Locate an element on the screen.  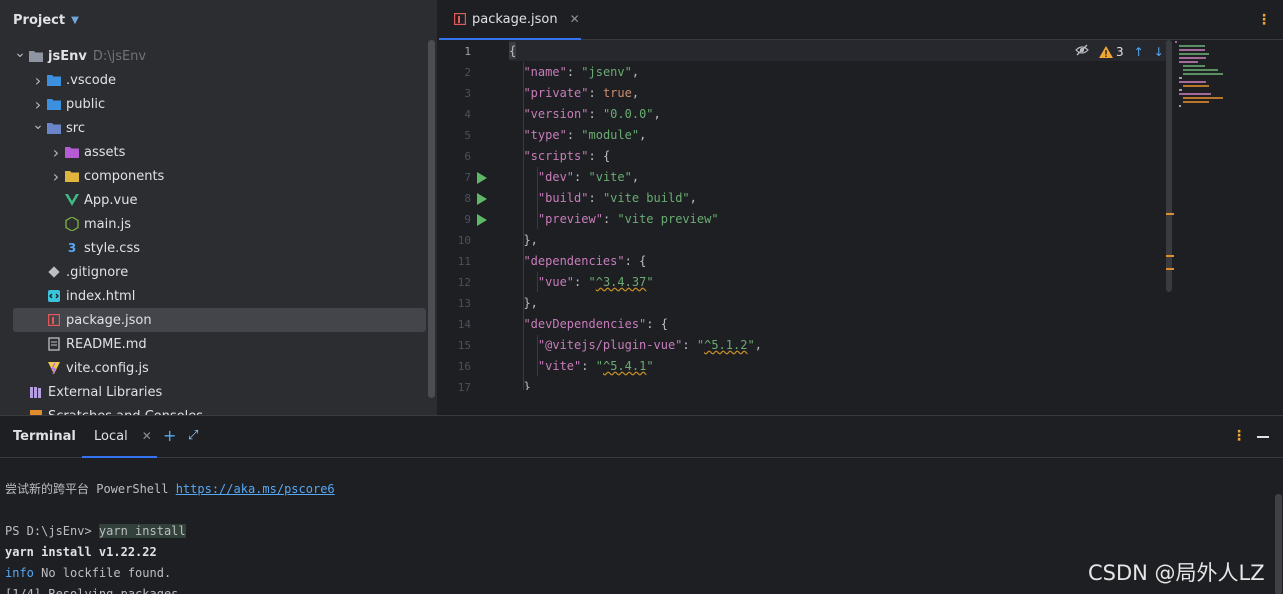
tree-item: 3 style.css is located at coordinates (94, 248).